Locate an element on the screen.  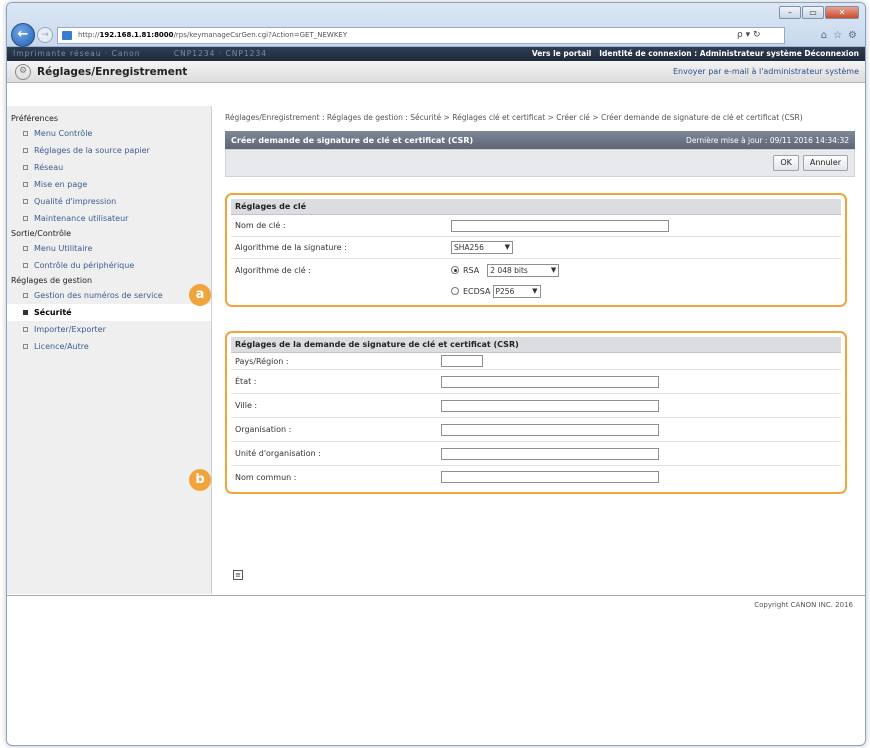
page-title: Réglages/Enregistrement is located at coordinates (112, 71).